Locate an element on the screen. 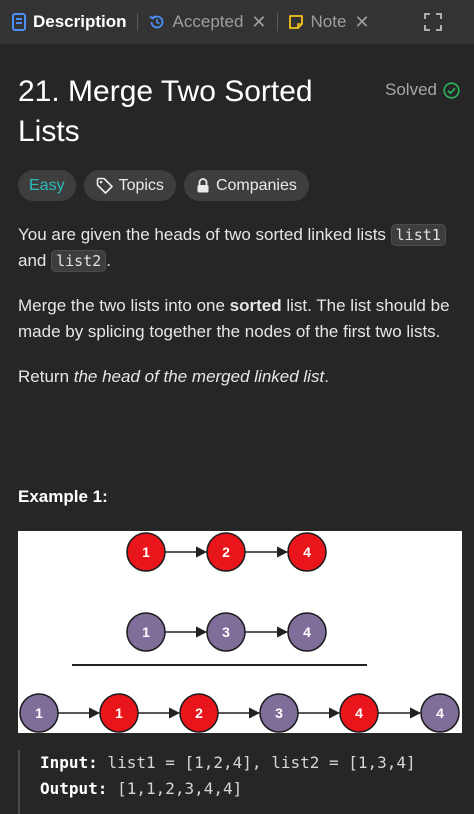 The width and height of the screenshot is (474, 814). text: Merge the two lists into one is located at coordinates (124, 305).